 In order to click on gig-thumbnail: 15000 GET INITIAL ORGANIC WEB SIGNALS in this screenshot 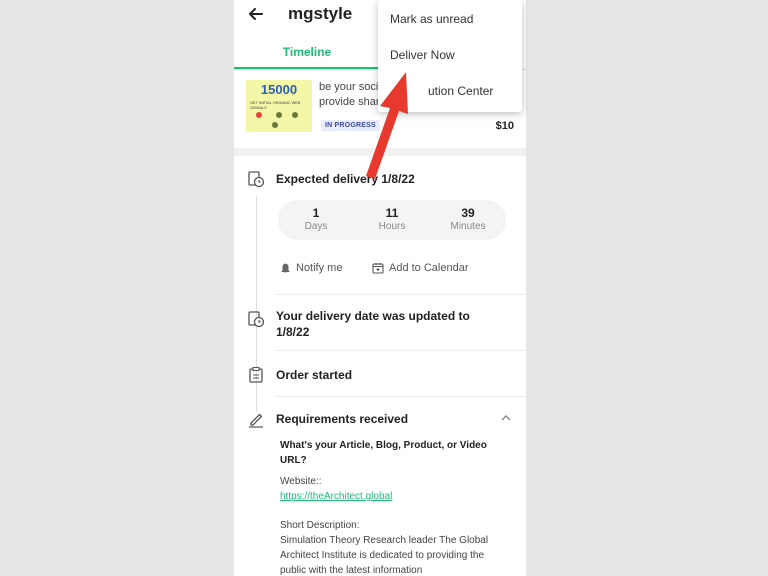, I will do `click(279, 106)`.